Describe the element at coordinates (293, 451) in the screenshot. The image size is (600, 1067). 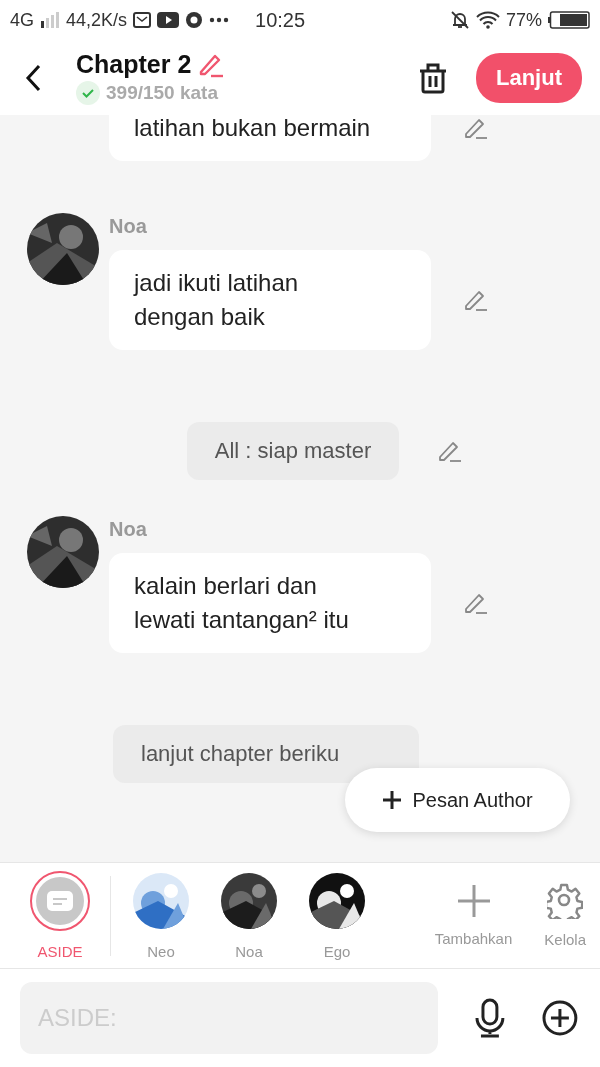
I see `aside-bubble: All : siap master` at that location.